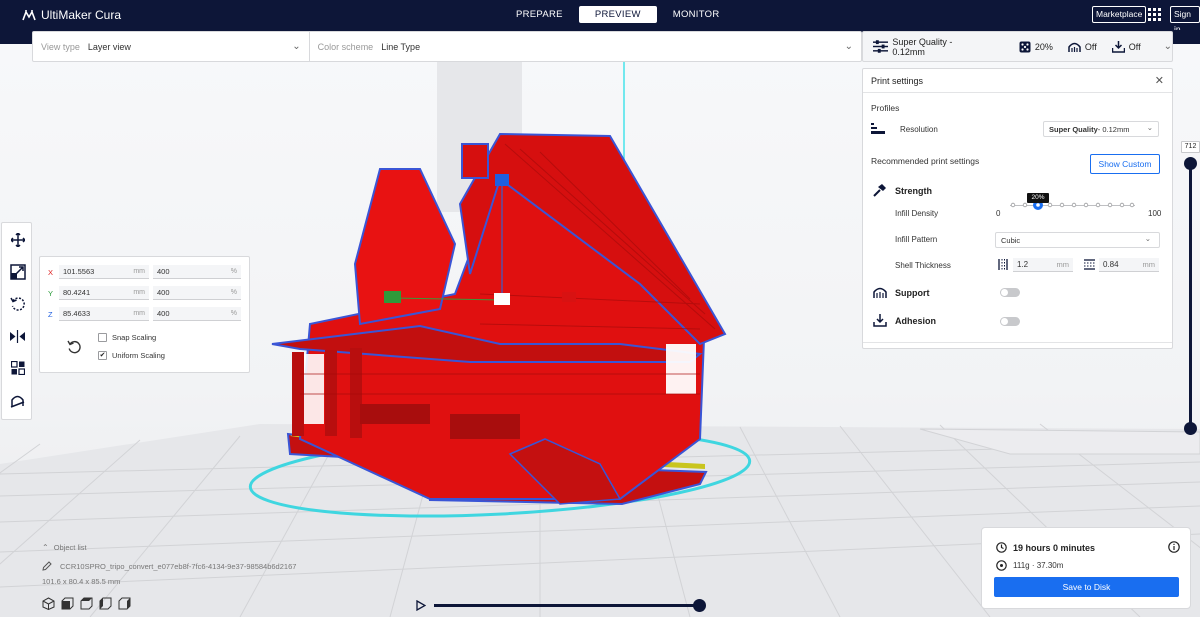 Image resolution: width=1200 pixels, height=617 pixels. What do you see at coordinates (502, 180) in the screenshot?
I see `scale-handle-z` at bounding box center [502, 180].